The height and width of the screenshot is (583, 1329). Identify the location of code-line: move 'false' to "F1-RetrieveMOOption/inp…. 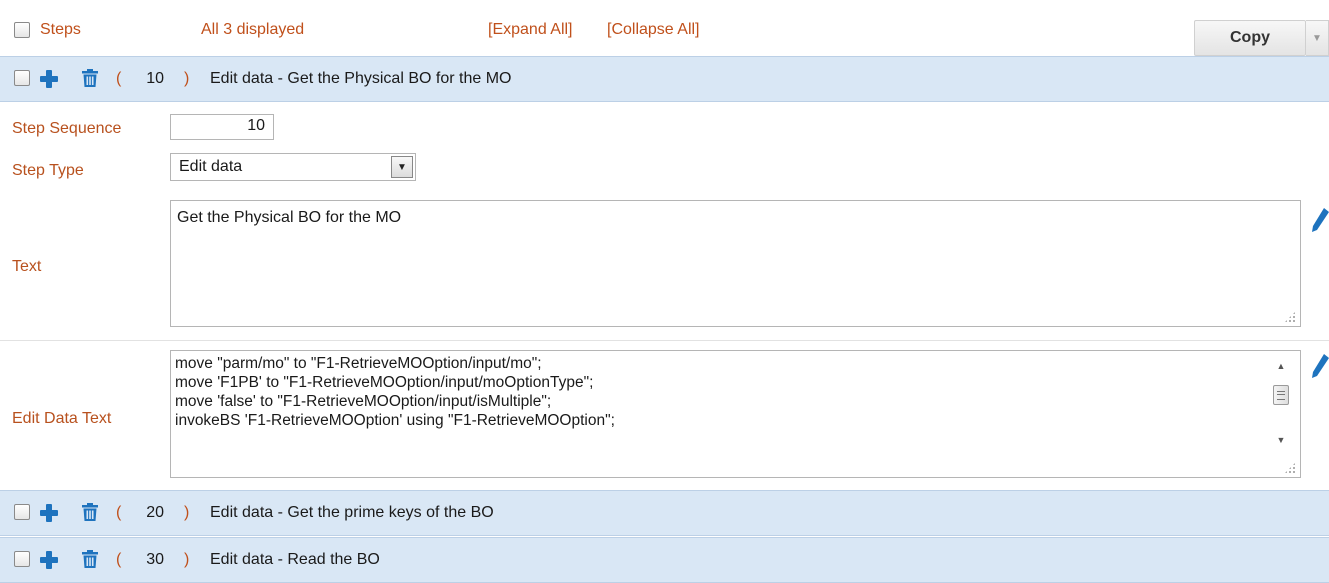
(363, 401).